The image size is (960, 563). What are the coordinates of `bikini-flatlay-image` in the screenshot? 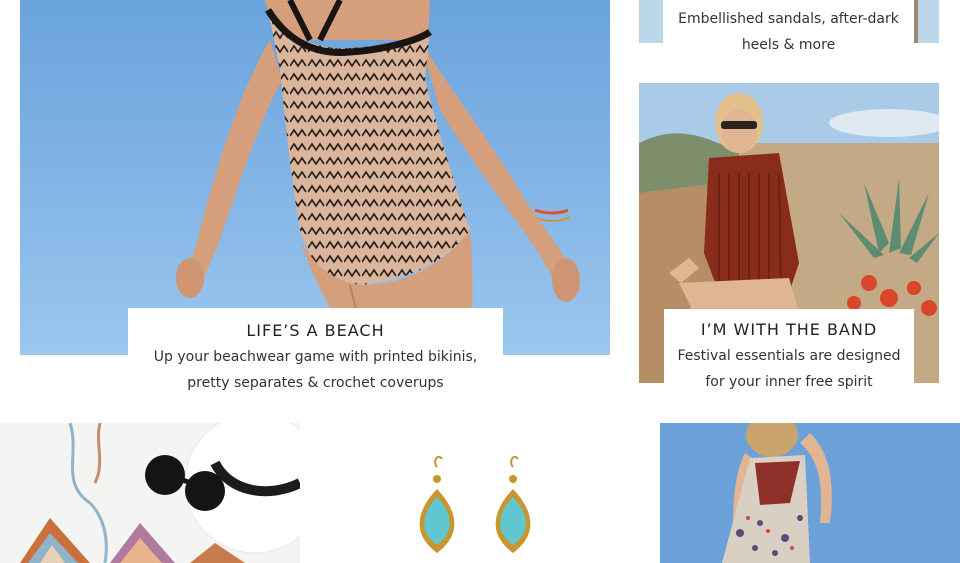 It's located at (150, 493).